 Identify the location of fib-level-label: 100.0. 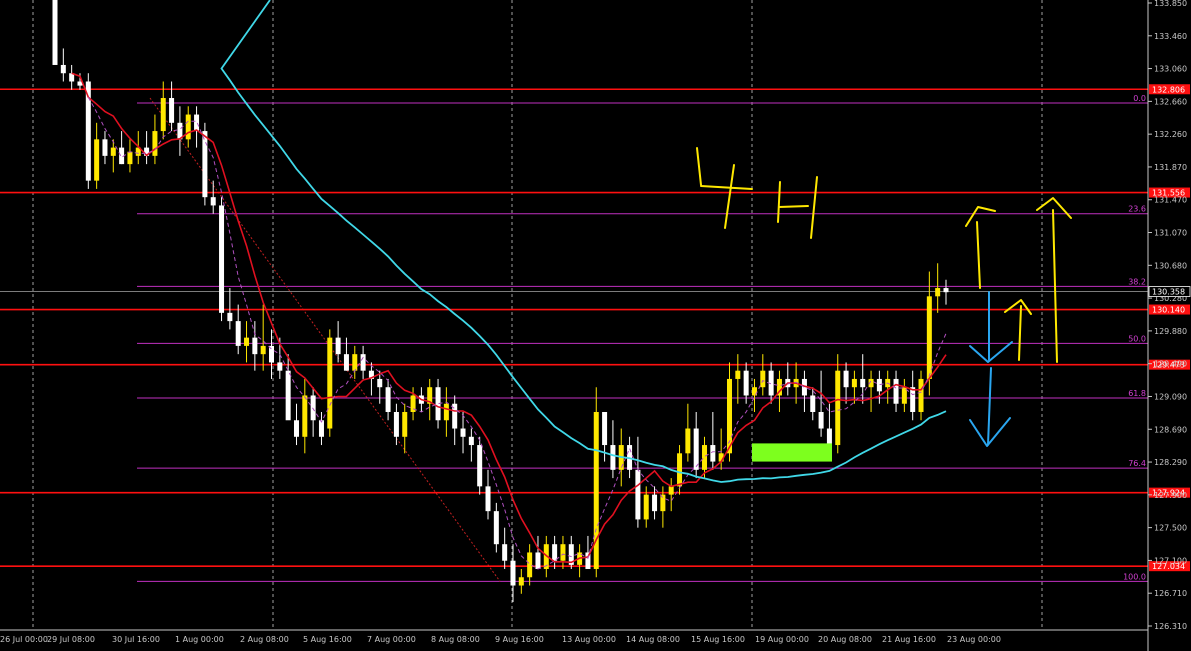
(1134, 576).